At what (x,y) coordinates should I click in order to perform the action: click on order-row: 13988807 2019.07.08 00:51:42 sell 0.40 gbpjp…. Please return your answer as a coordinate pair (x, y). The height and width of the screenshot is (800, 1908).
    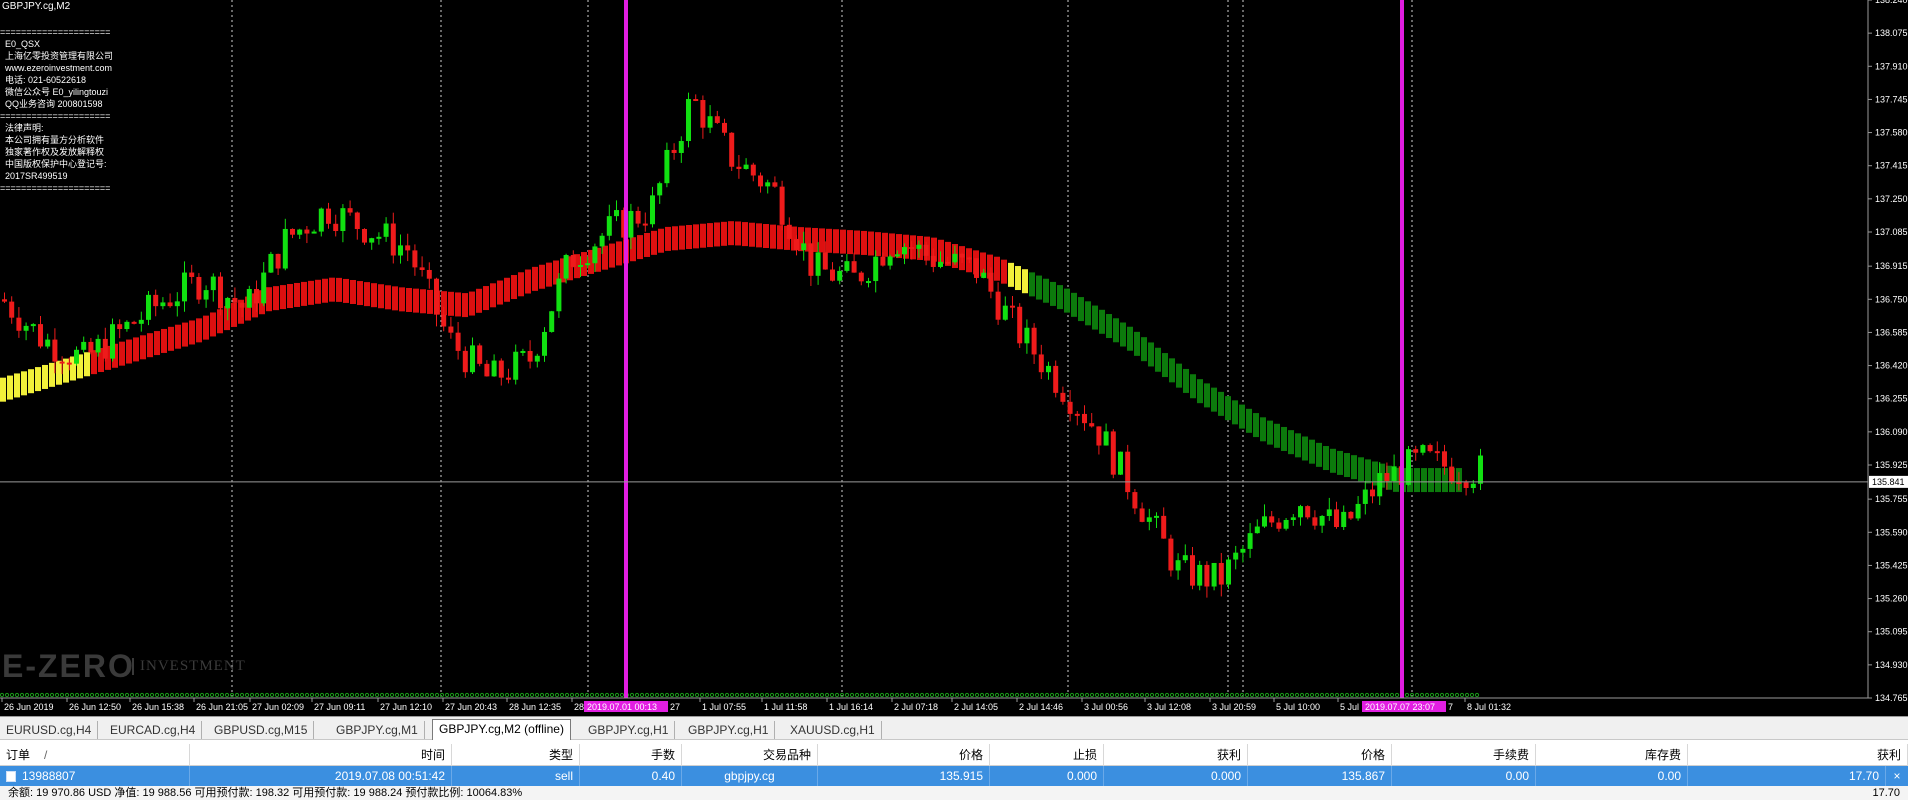
    Looking at the image, I should click on (954, 776).